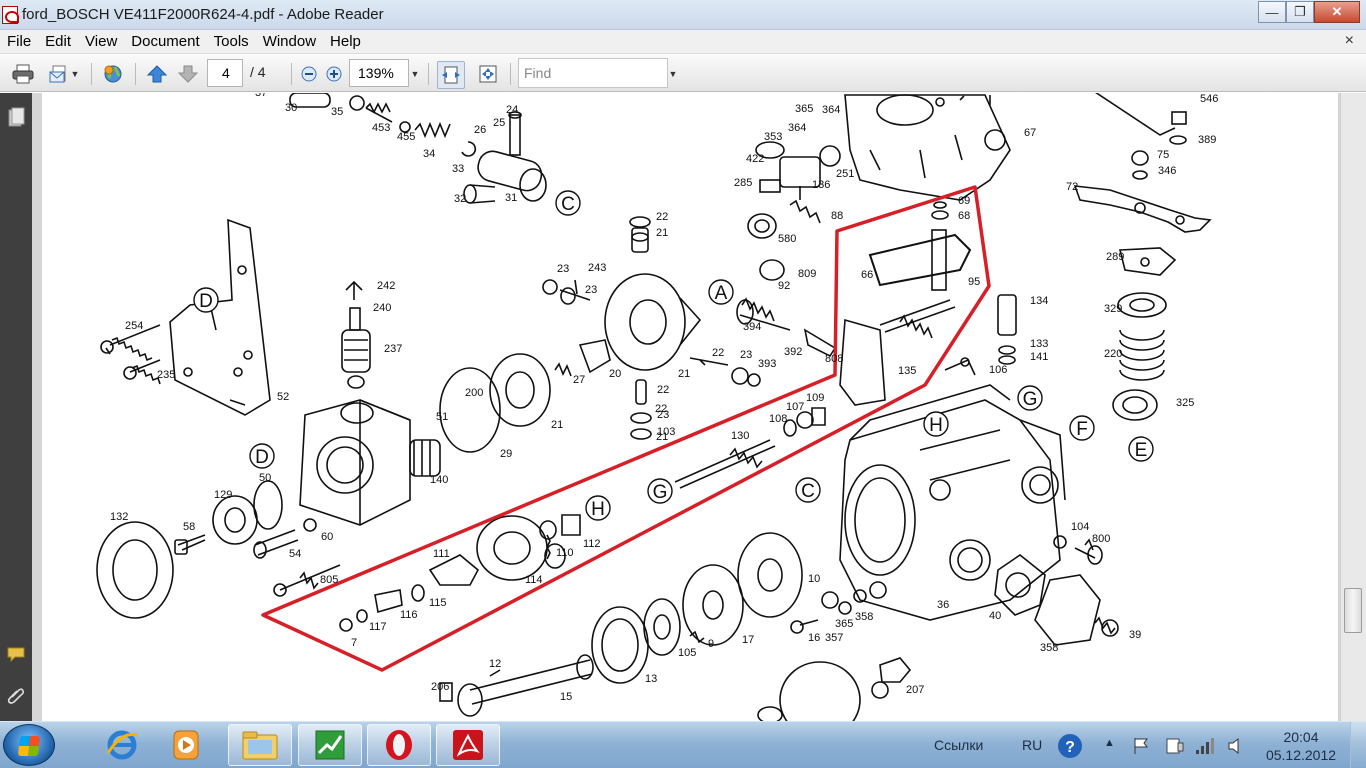 This screenshot has height=768, width=1366. Describe the element at coordinates (23, 74) in the screenshot. I see `print-button` at that location.